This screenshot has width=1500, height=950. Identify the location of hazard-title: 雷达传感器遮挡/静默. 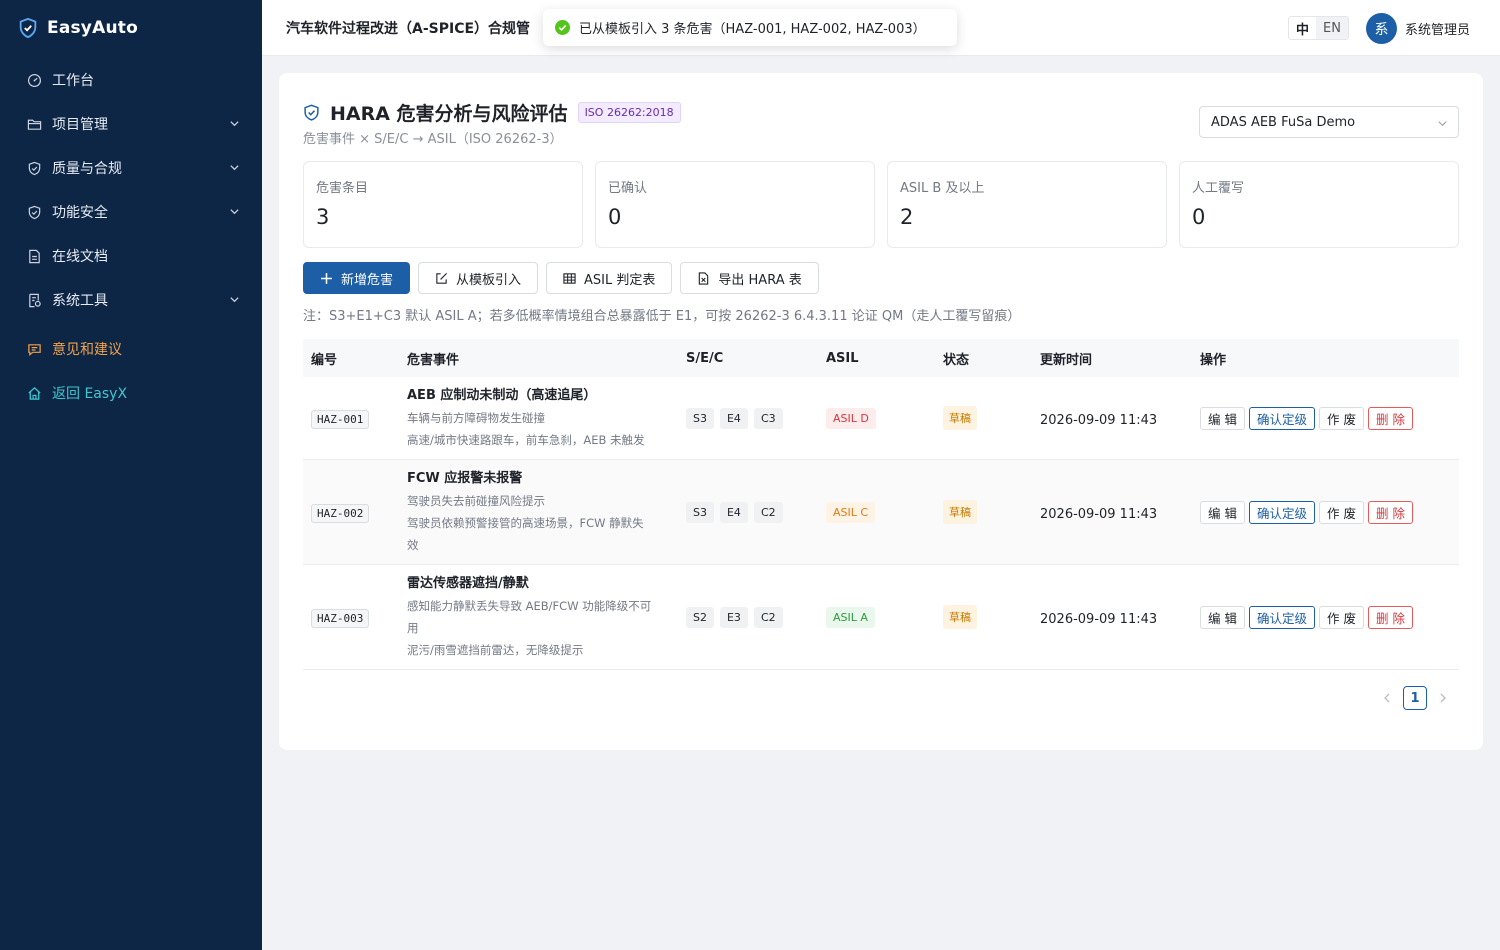
(468, 583).